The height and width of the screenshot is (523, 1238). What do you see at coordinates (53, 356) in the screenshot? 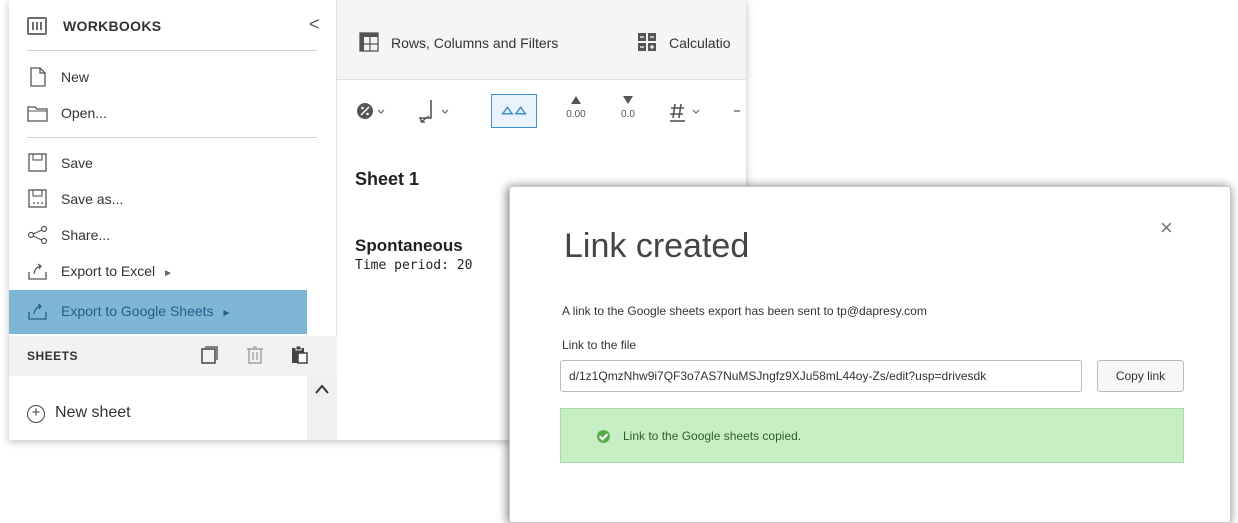
I see `sheets-label: SHEETS` at bounding box center [53, 356].